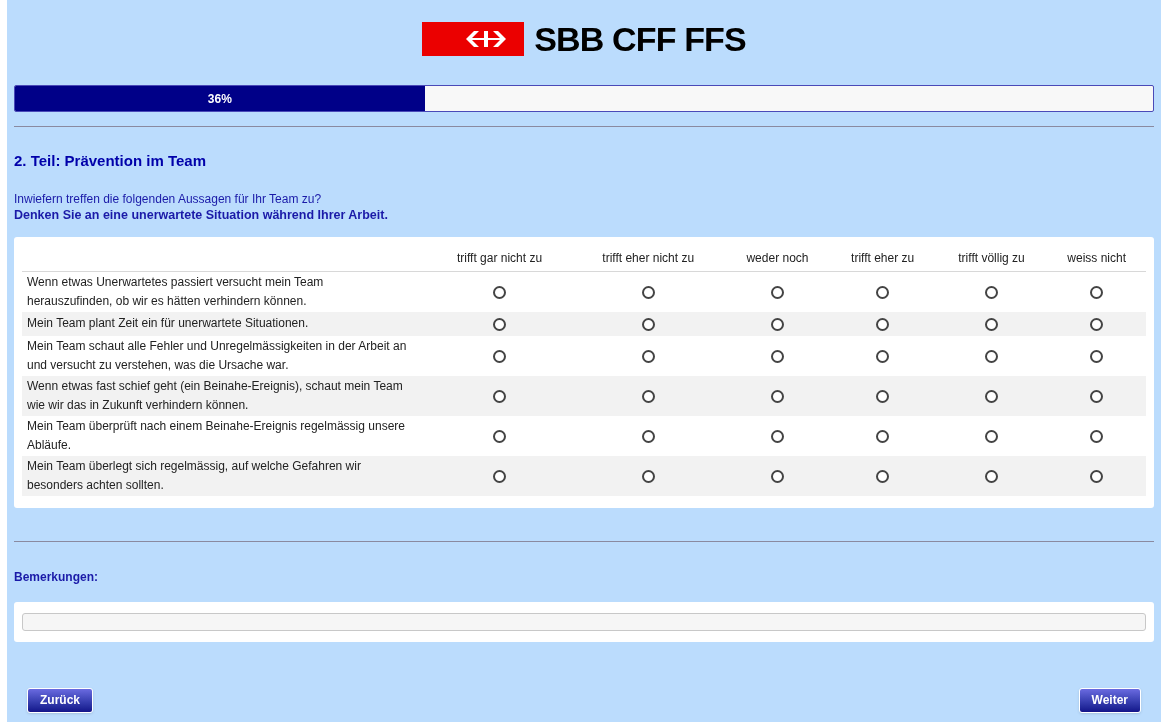 Image resolution: width=1161 pixels, height=722 pixels. I want to click on statement-text: Mein Team plant Zeit ein für unerwartete Situationen., so click(225, 323).